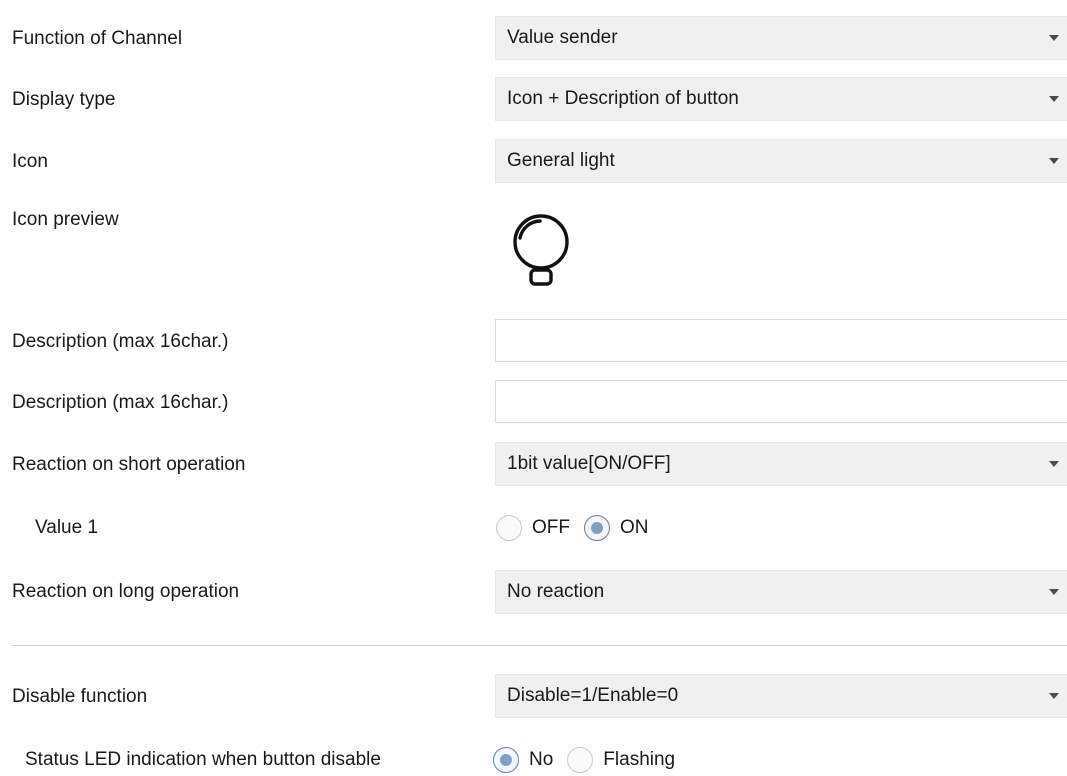 The height and width of the screenshot is (776, 1067). I want to click on description-2-label: Description (max 16char.), so click(120, 402).